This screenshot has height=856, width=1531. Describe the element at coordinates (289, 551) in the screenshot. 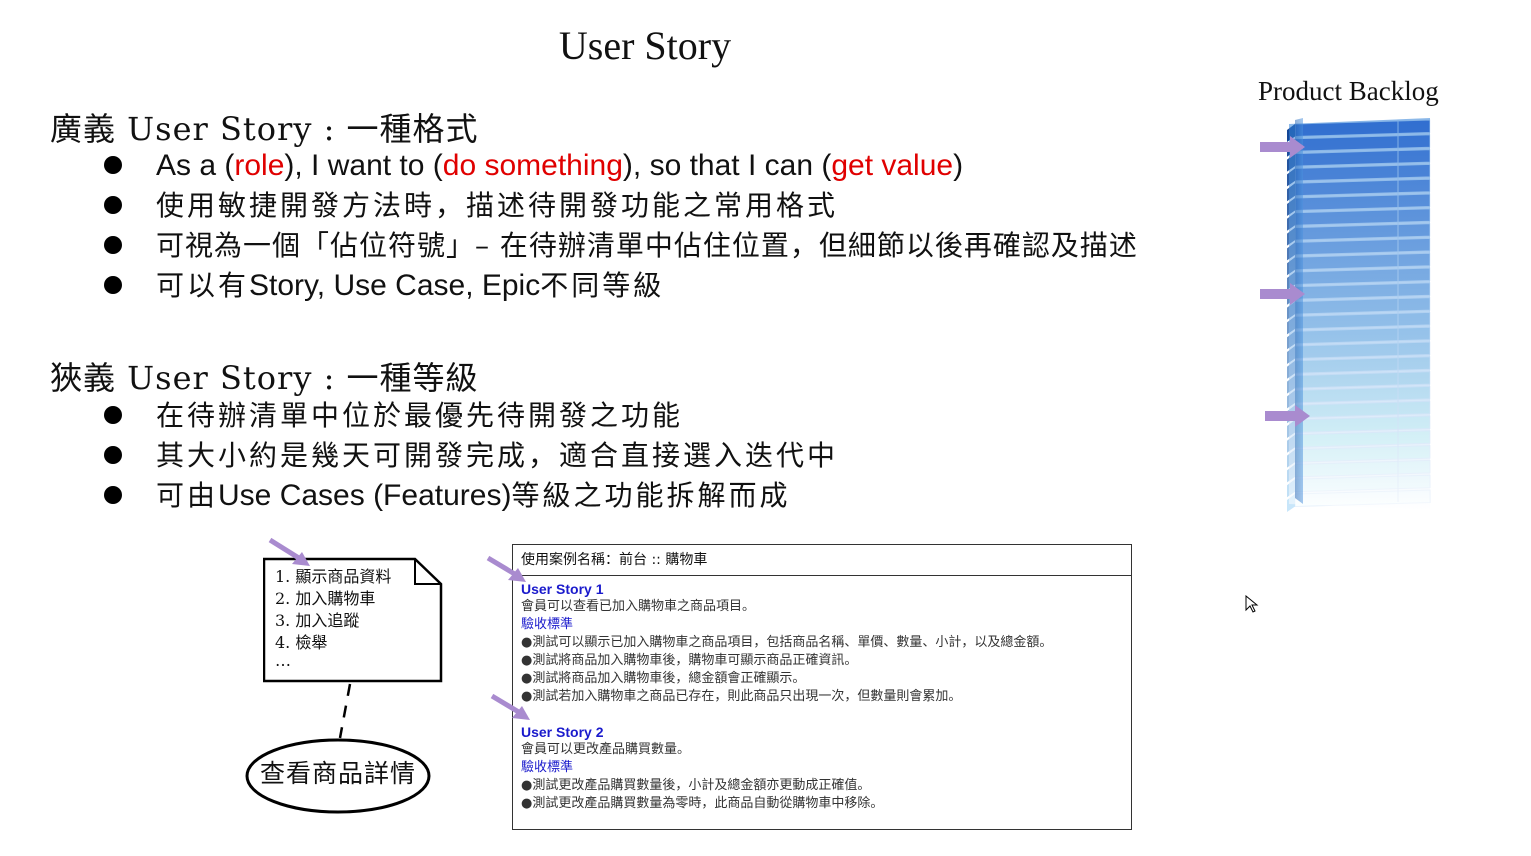

I see `note-arrow` at that location.